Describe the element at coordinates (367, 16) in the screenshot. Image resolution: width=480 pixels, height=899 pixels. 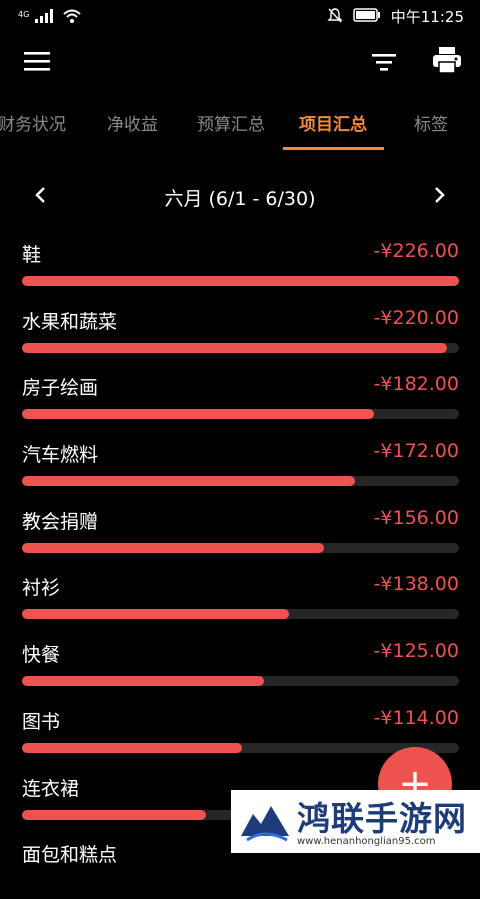
I see `battery-icon` at that location.